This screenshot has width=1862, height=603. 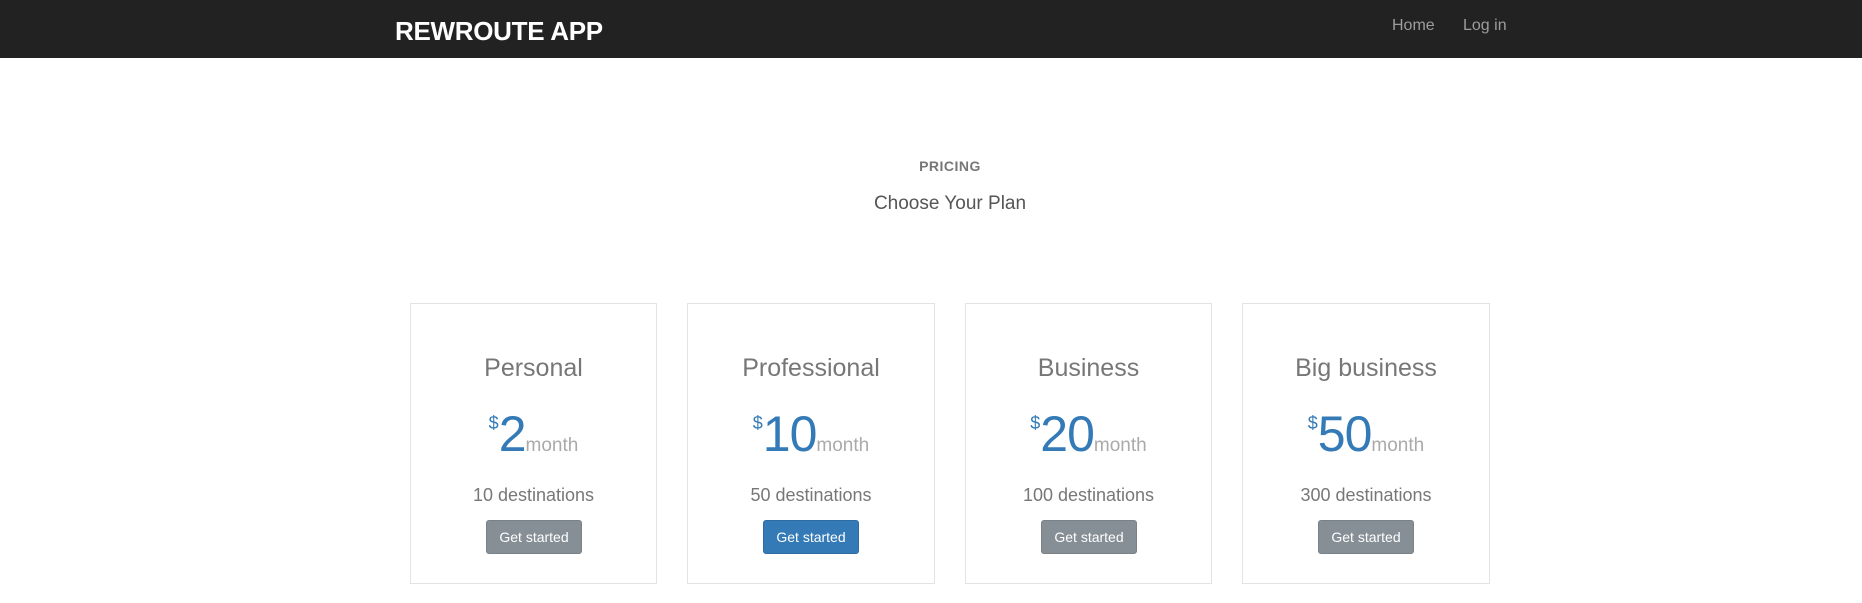 What do you see at coordinates (512, 434) in the screenshot?
I see `price-amount: 2` at bounding box center [512, 434].